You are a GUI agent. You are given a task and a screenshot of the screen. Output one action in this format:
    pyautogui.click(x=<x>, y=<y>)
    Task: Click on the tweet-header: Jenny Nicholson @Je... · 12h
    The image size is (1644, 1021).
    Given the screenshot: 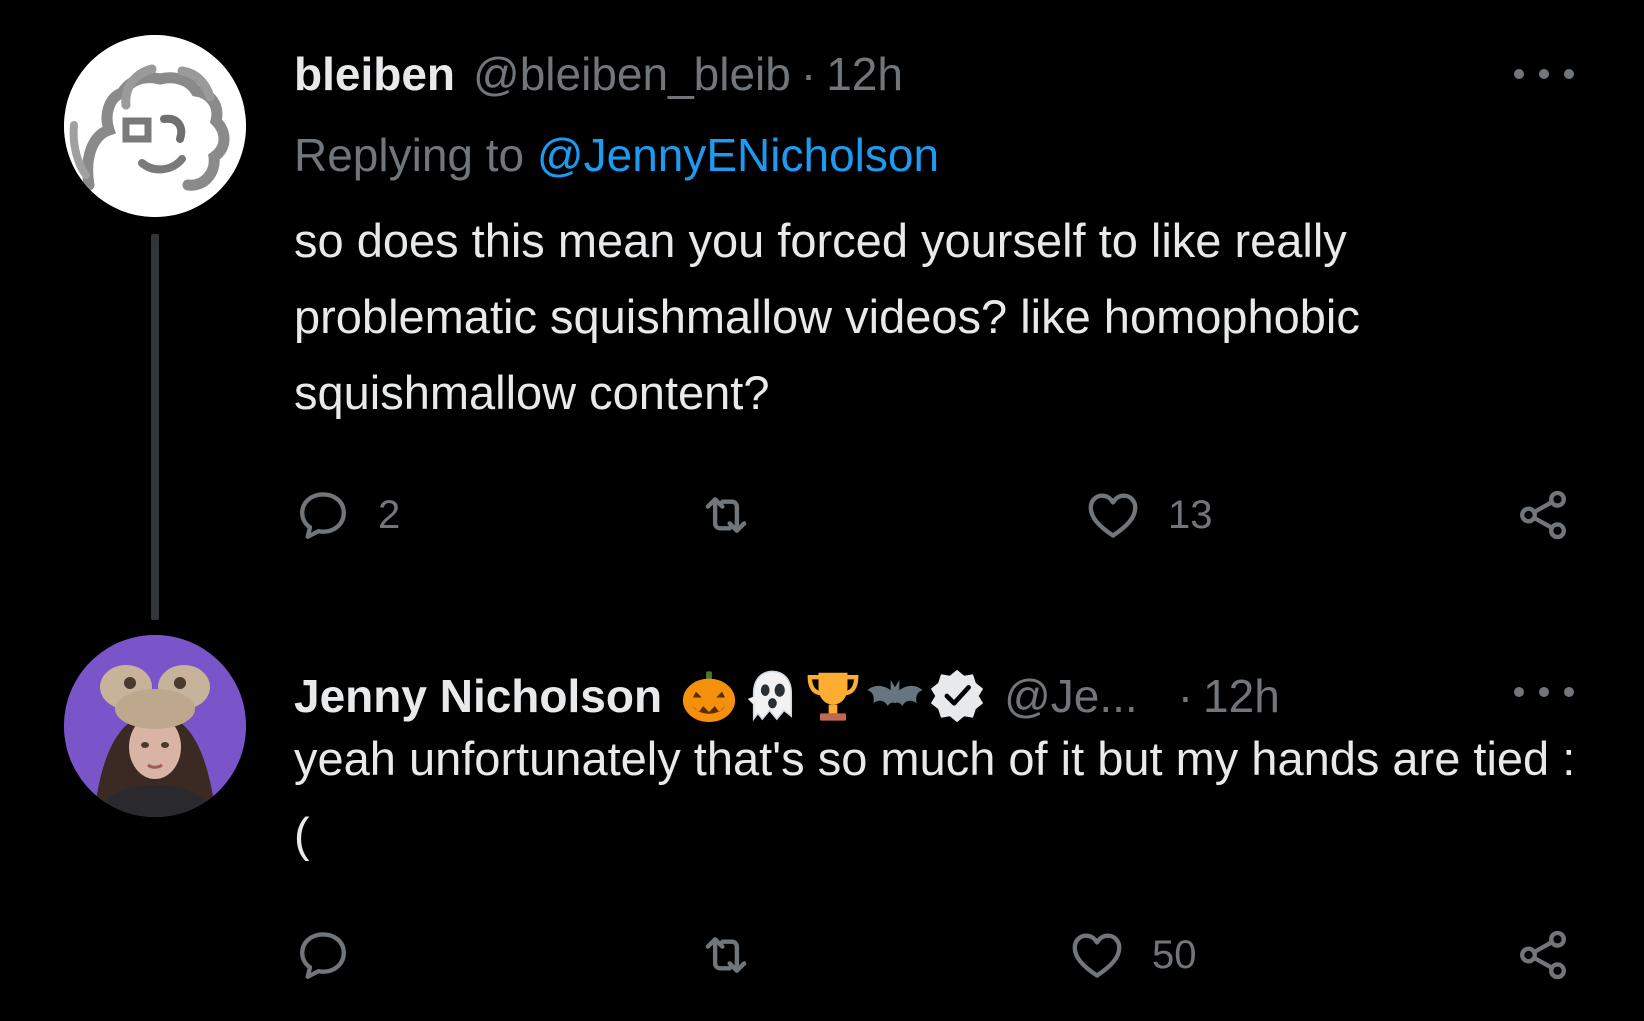 What is the action you would take?
    pyautogui.click(x=787, y=696)
    